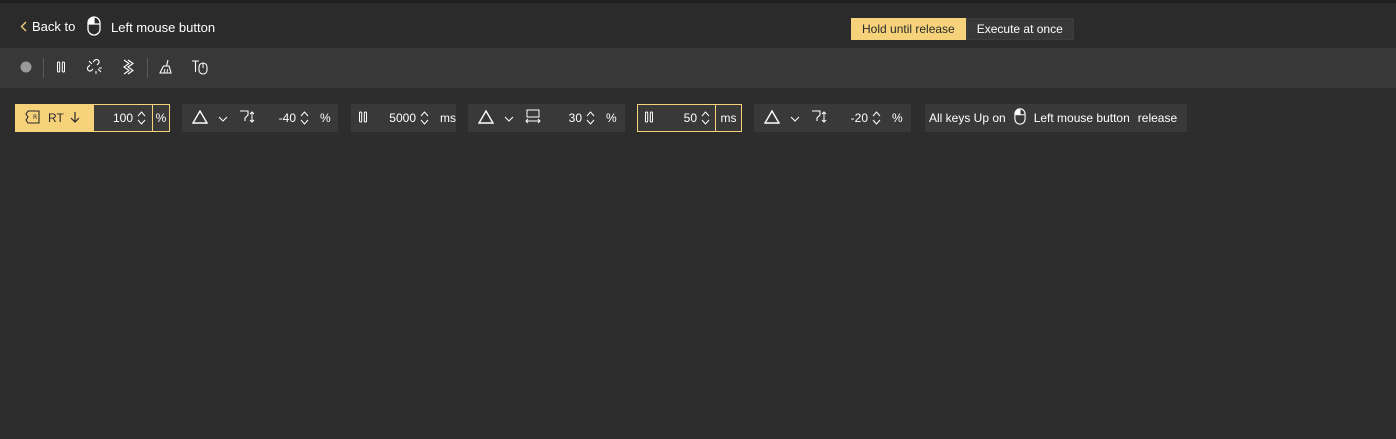 This screenshot has height=439, width=1396. Describe the element at coordinates (908, 29) in the screenshot. I see `hold-until-release-button: Hold until release` at that location.